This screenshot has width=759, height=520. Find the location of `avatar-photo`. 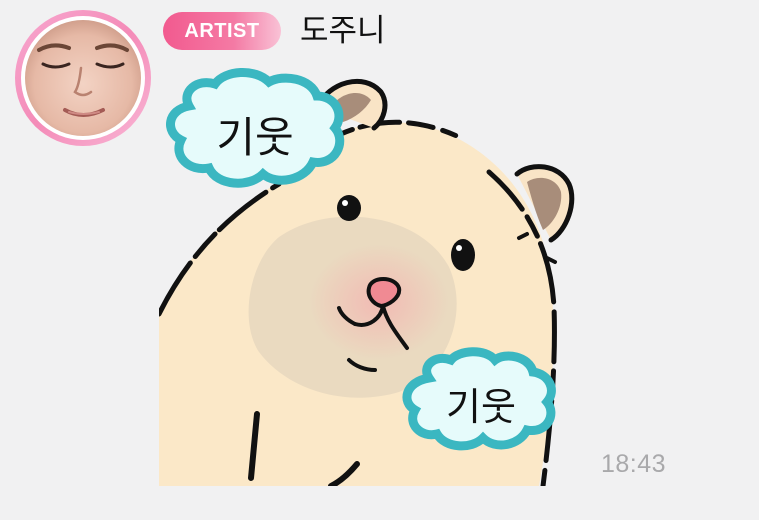

avatar-photo is located at coordinates (83, 78).